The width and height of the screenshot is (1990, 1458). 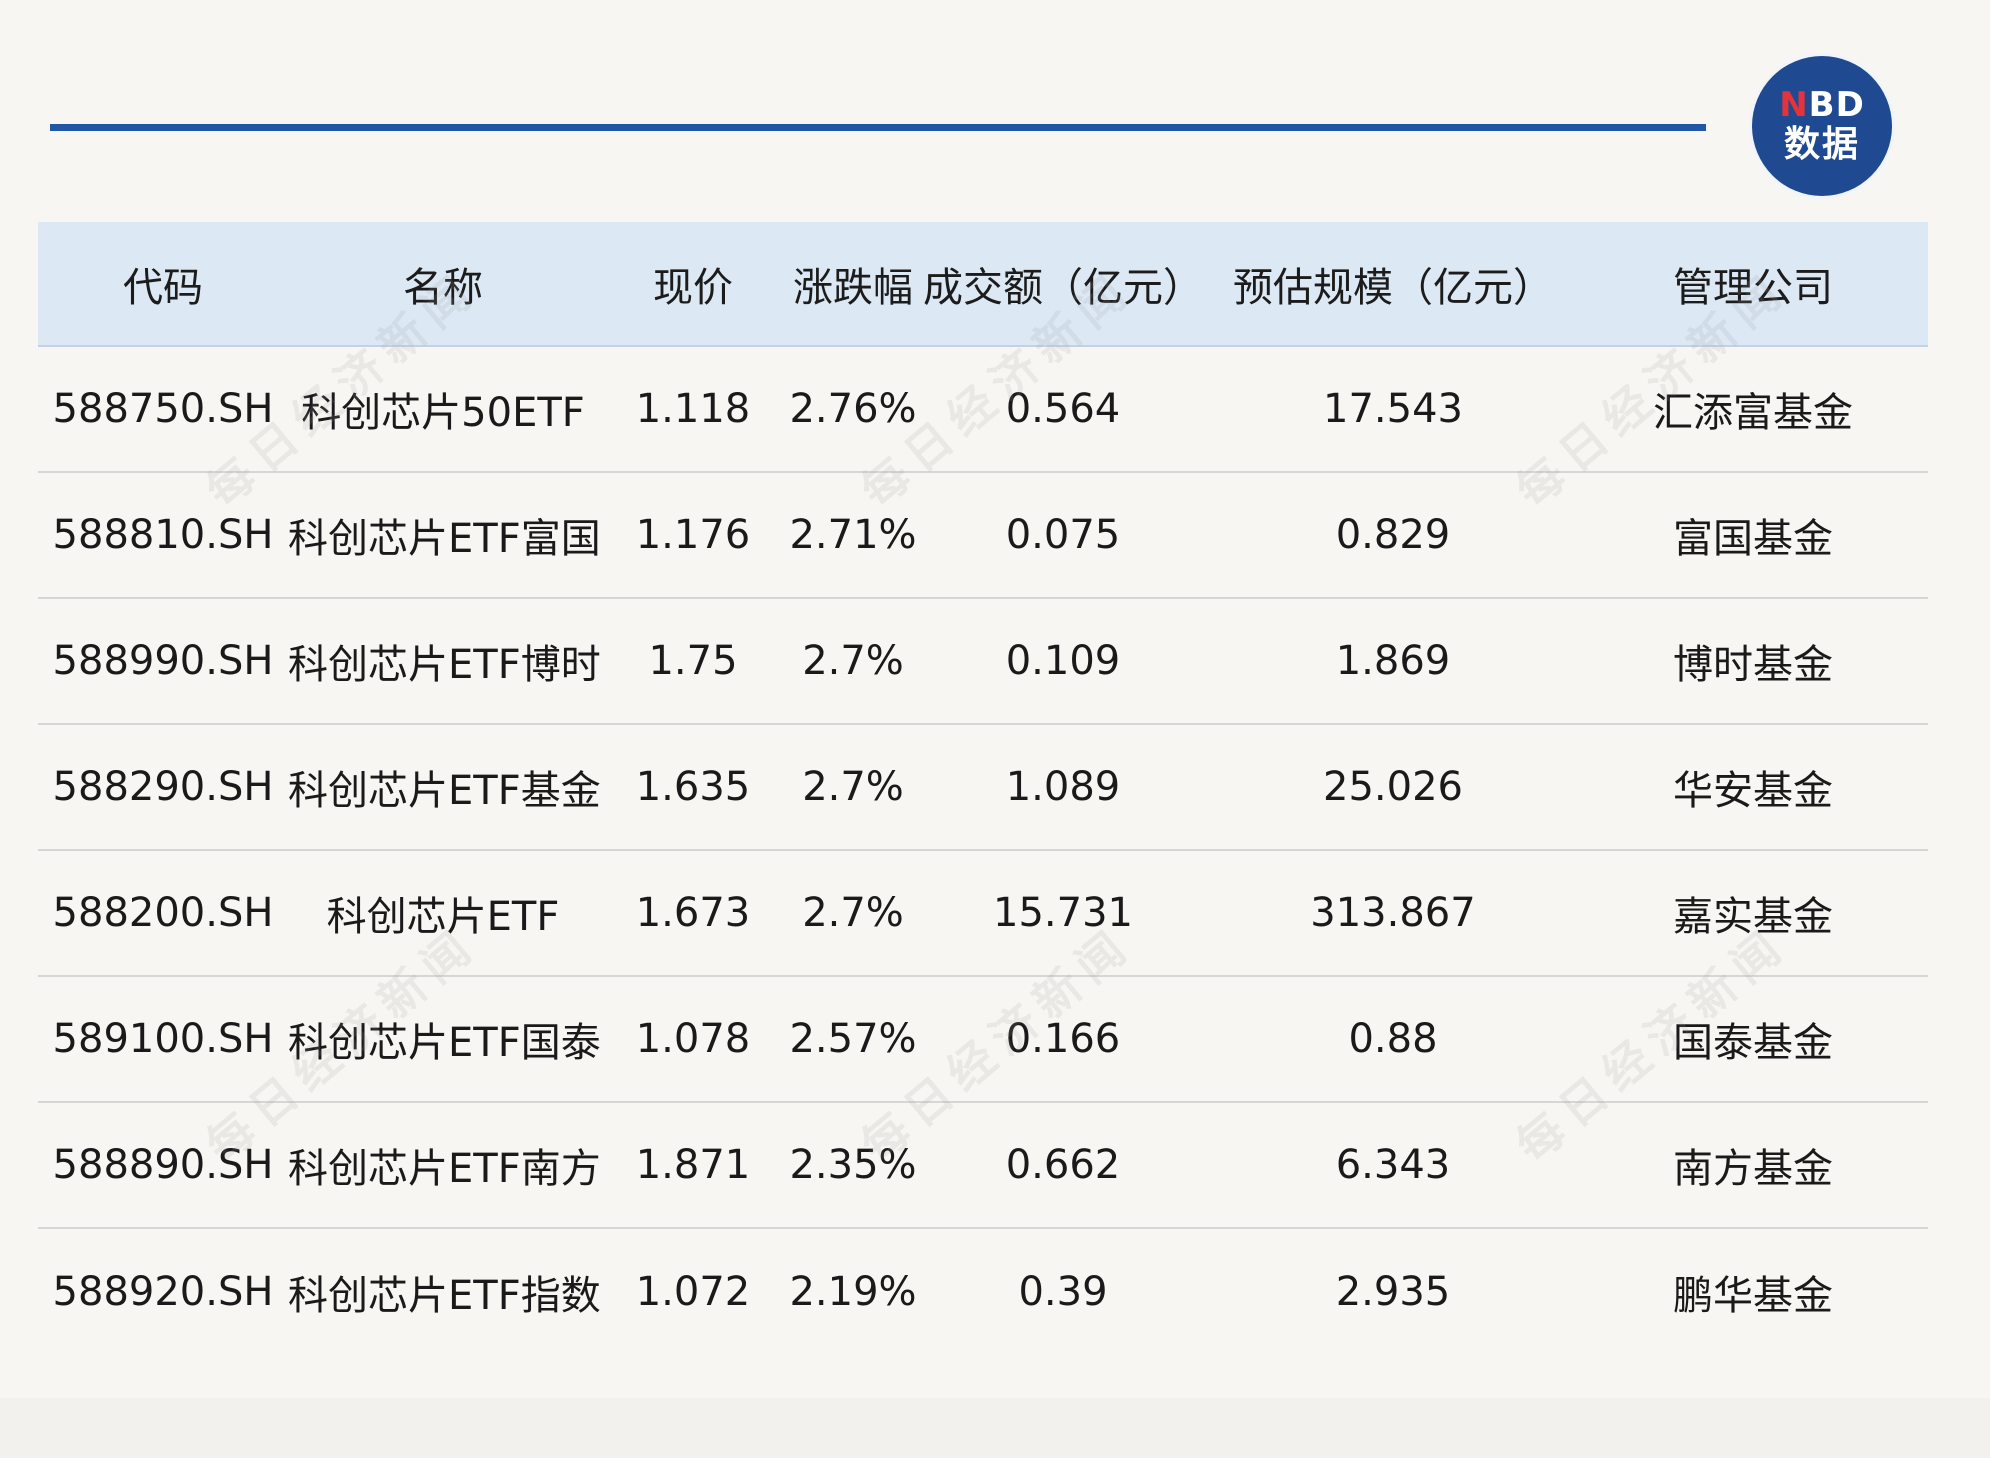 What do you see at coordinates (853, 284) in the screenshot?
I see `header-change: 涨跌幅` at bounding box center [853, 284].